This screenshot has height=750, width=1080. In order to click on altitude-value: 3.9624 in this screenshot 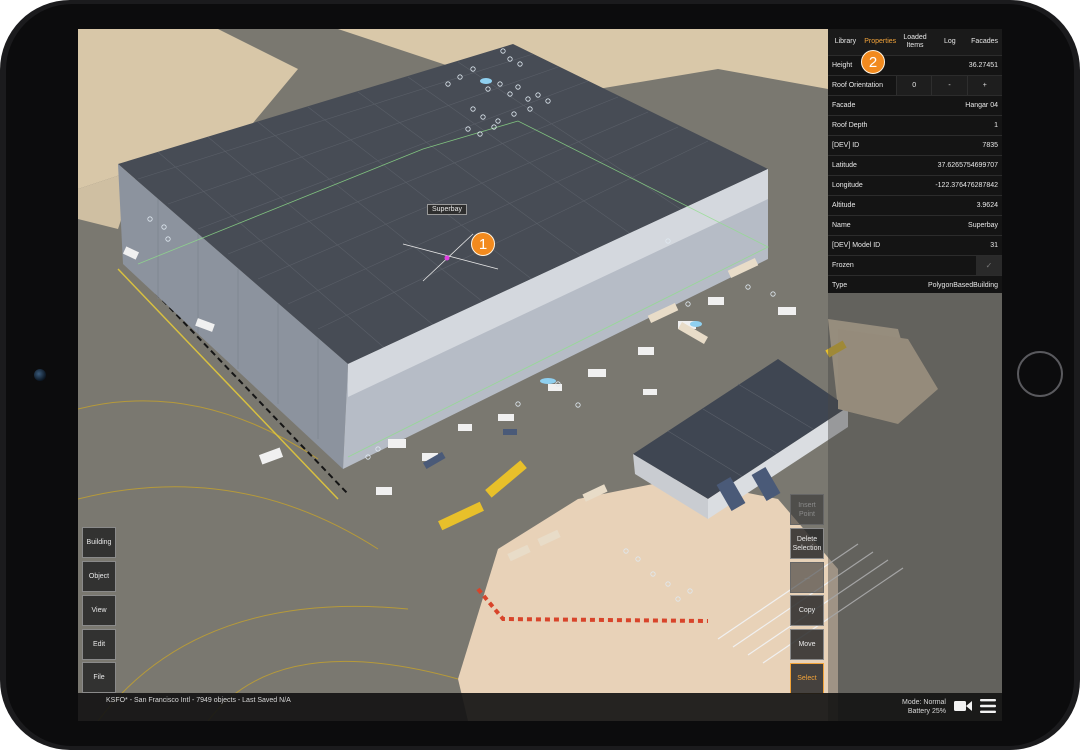, I will do `click(987, 205)`.